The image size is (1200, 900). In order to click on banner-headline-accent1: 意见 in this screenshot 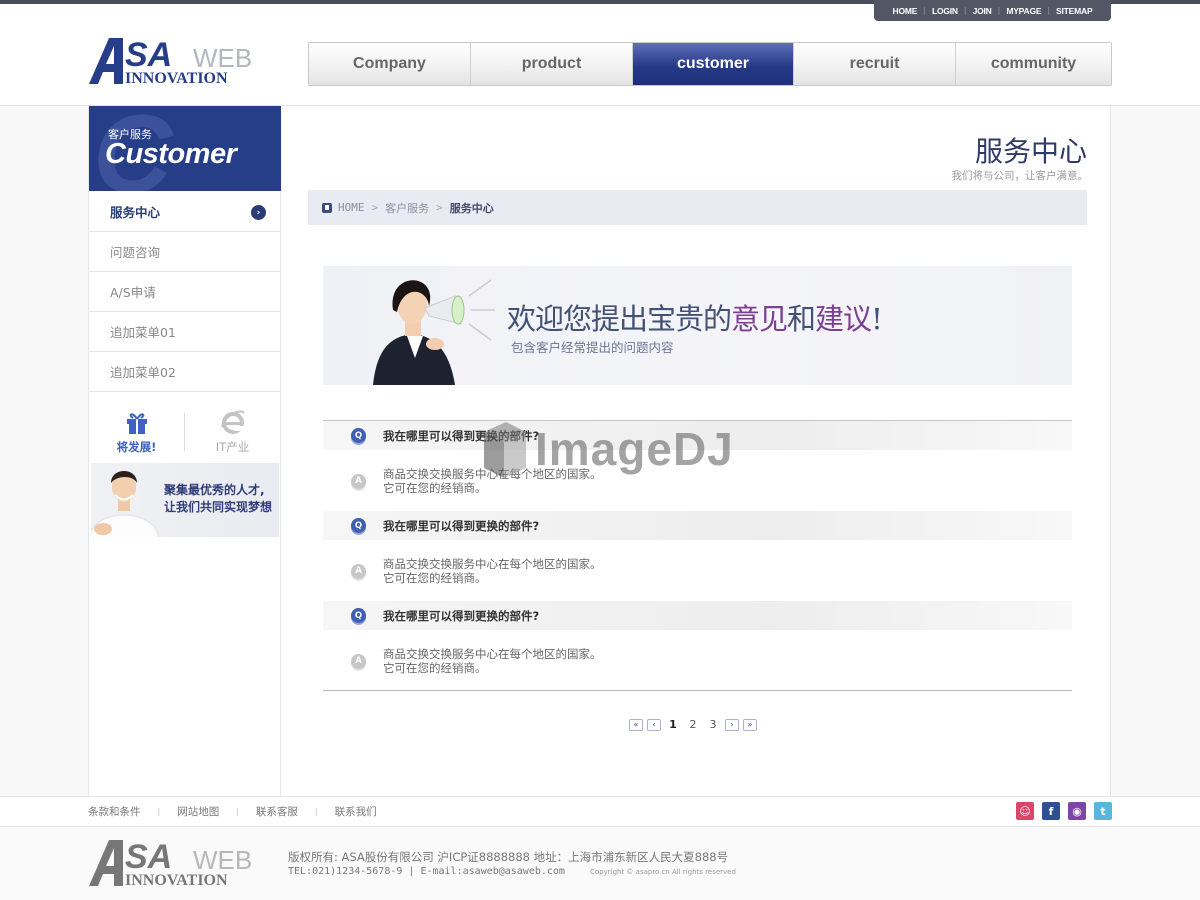, I will do `click(759, 319)`.